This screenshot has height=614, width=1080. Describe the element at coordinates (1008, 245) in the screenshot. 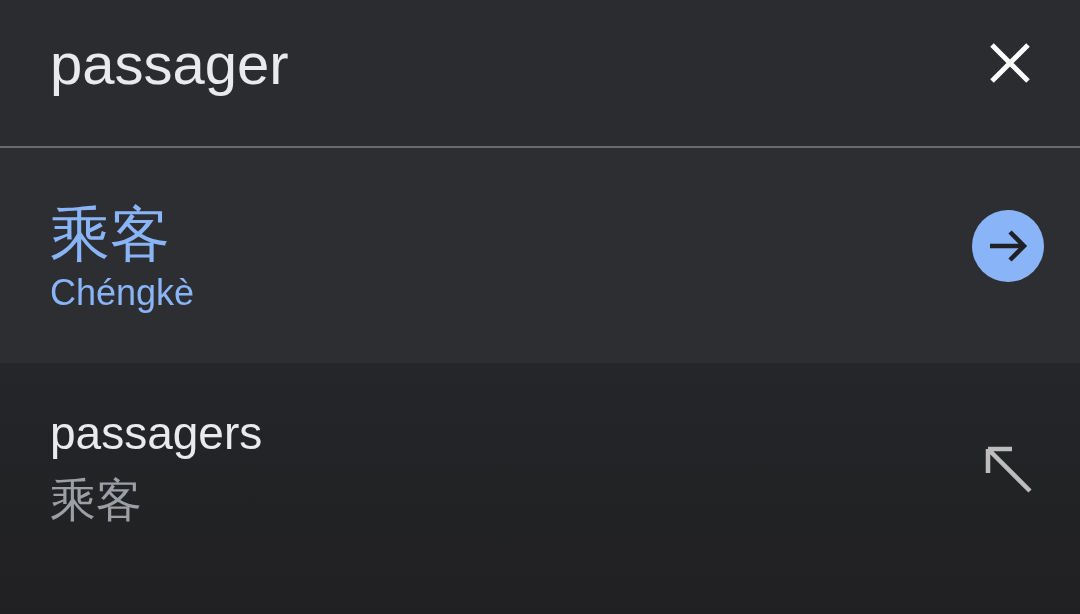

I see `arrow-button` at that location.